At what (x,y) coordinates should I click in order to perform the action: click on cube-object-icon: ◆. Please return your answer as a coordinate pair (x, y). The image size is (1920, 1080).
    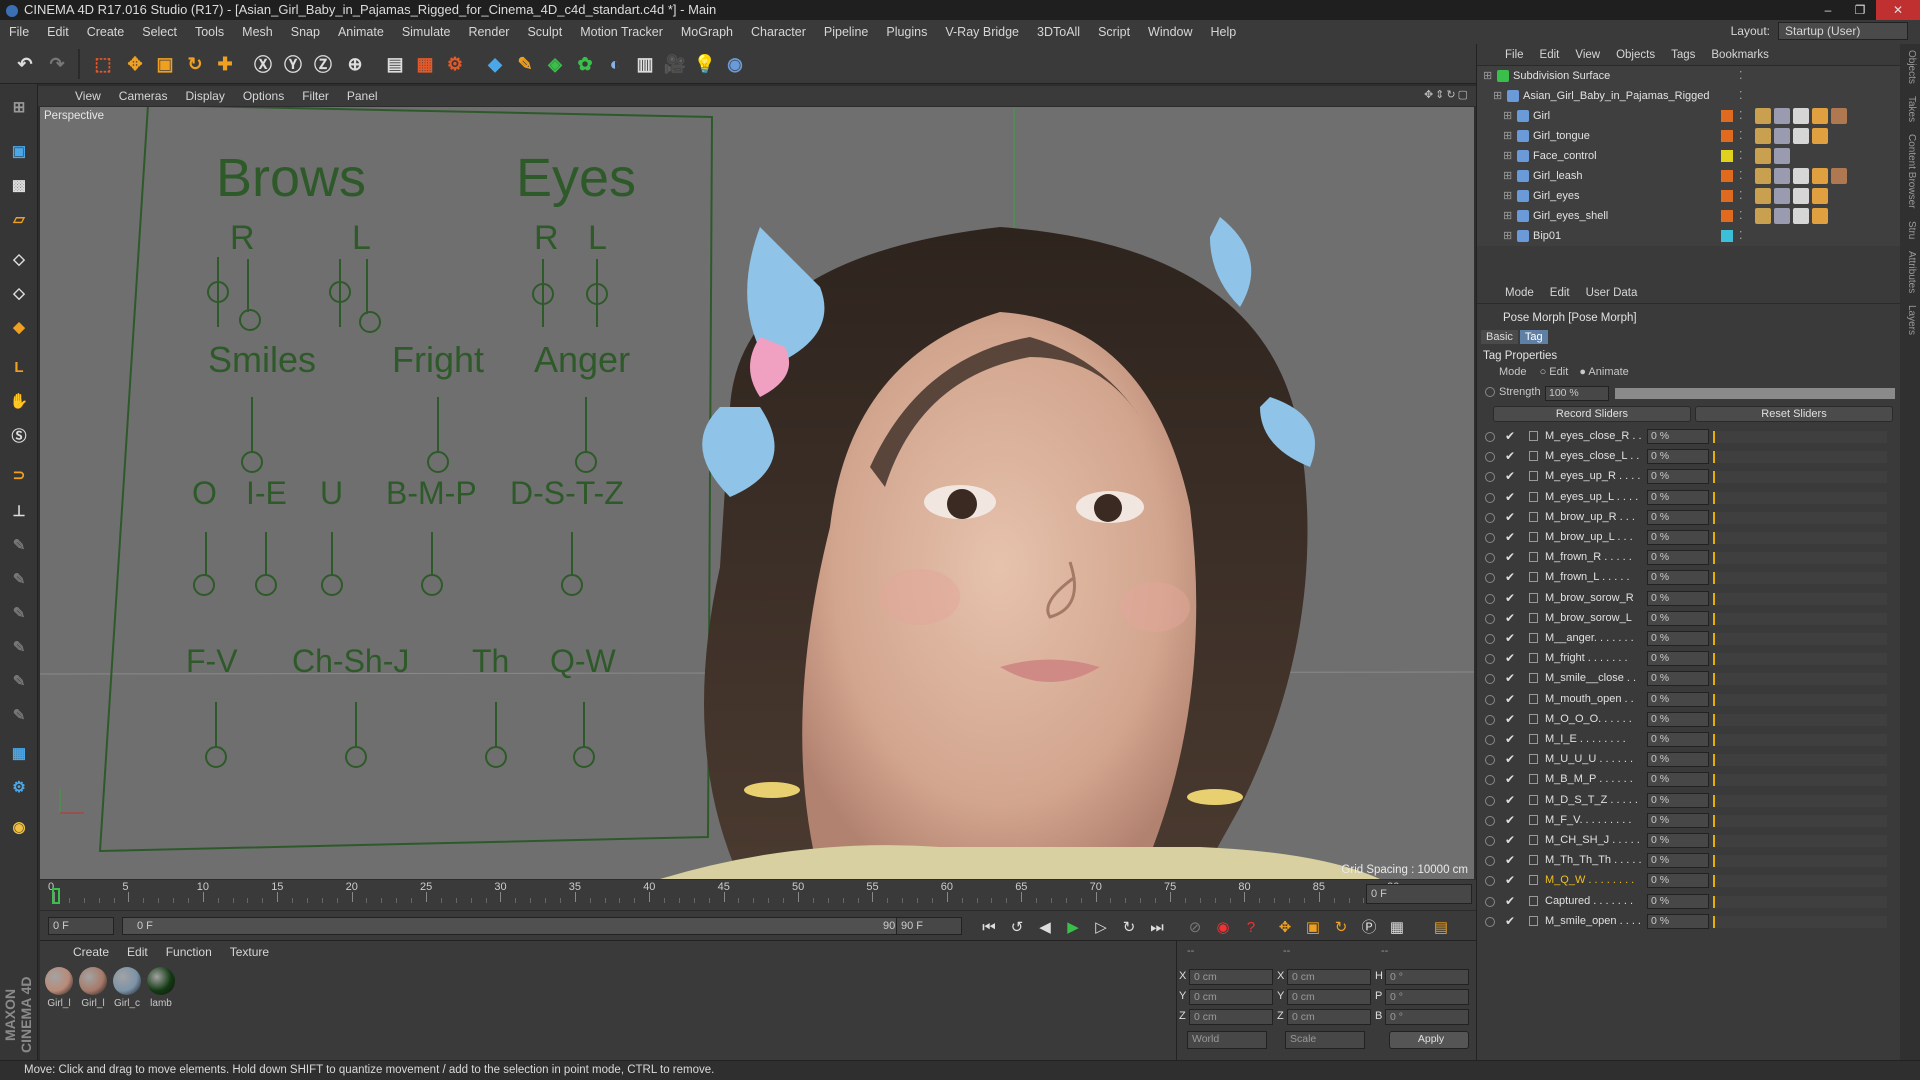
    Looking at the image, I should click on (495, 64).